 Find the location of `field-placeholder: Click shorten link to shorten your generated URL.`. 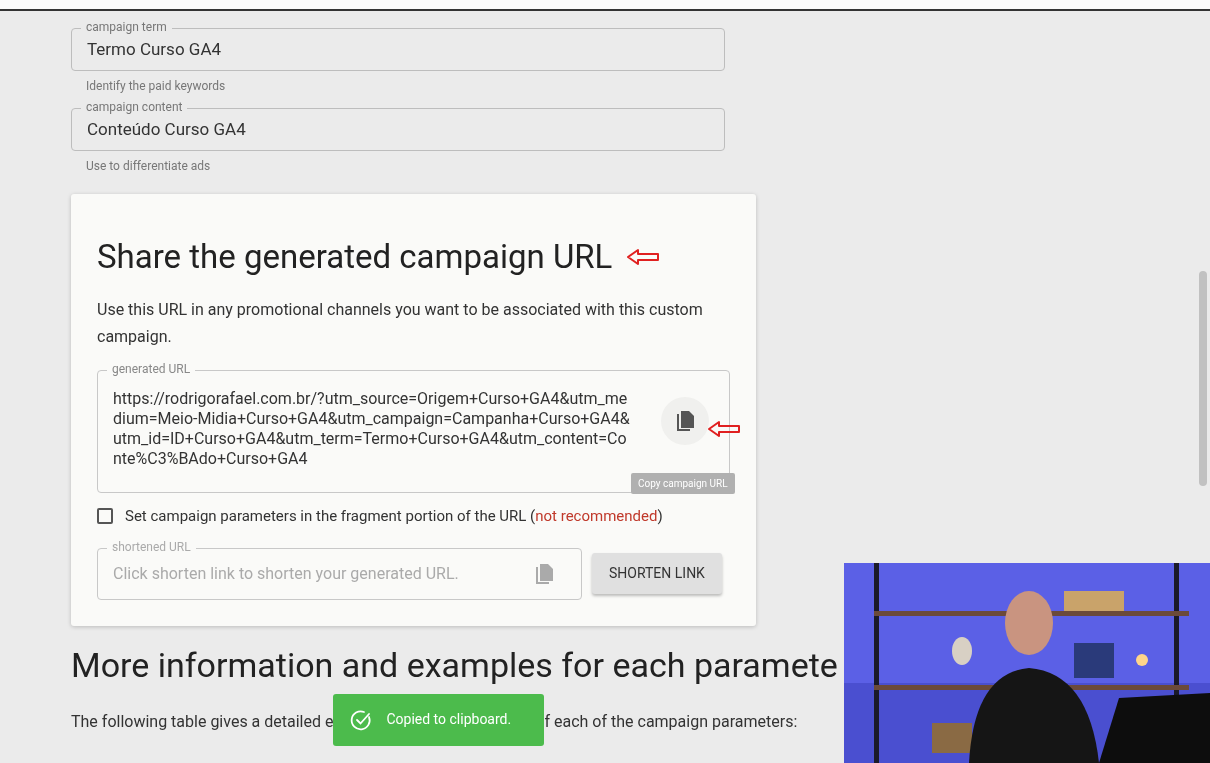

field-placeholder: Click shorten link to shorten your generated URL. is located at coordinates (286, 573).